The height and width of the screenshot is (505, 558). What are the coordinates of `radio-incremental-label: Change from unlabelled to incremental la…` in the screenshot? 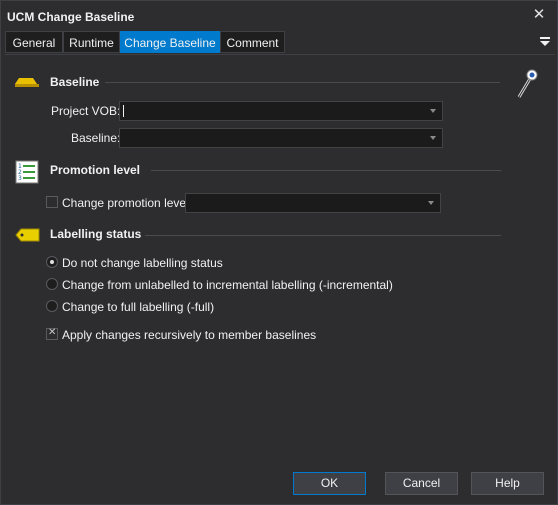 It's located at (227, 285).